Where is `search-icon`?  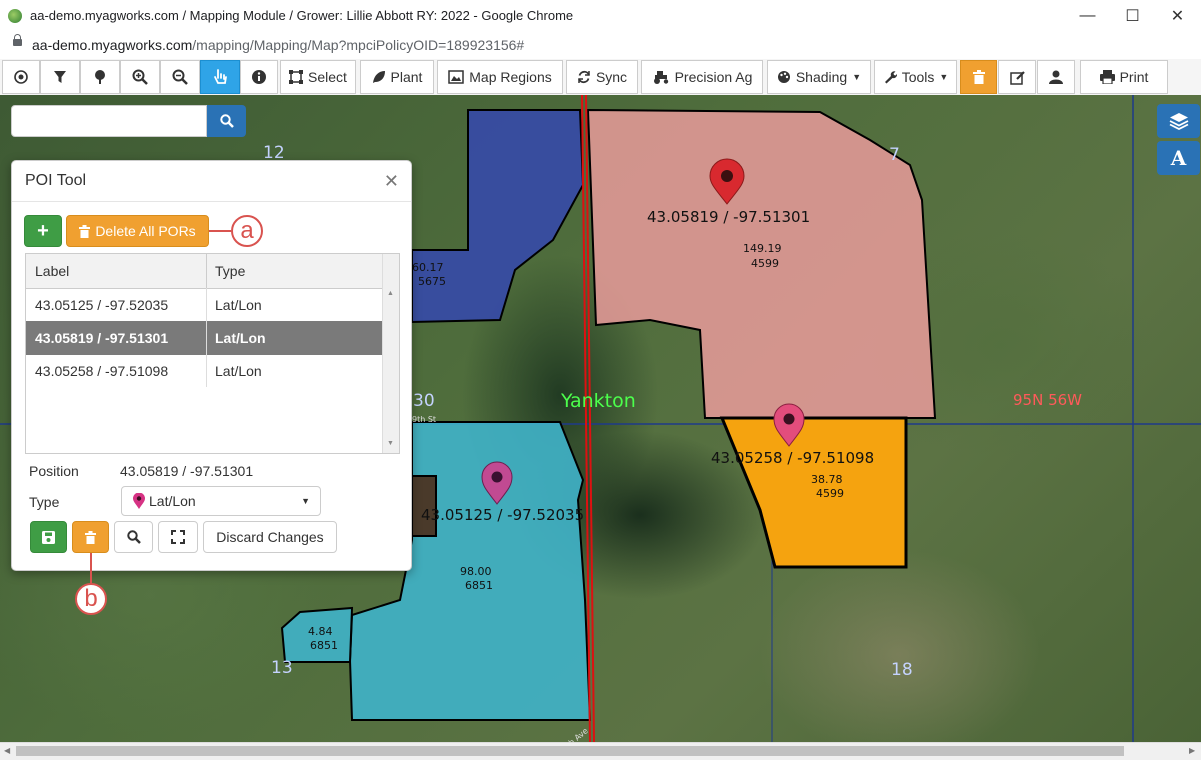
search-icon is located at coordinates (133, 537).